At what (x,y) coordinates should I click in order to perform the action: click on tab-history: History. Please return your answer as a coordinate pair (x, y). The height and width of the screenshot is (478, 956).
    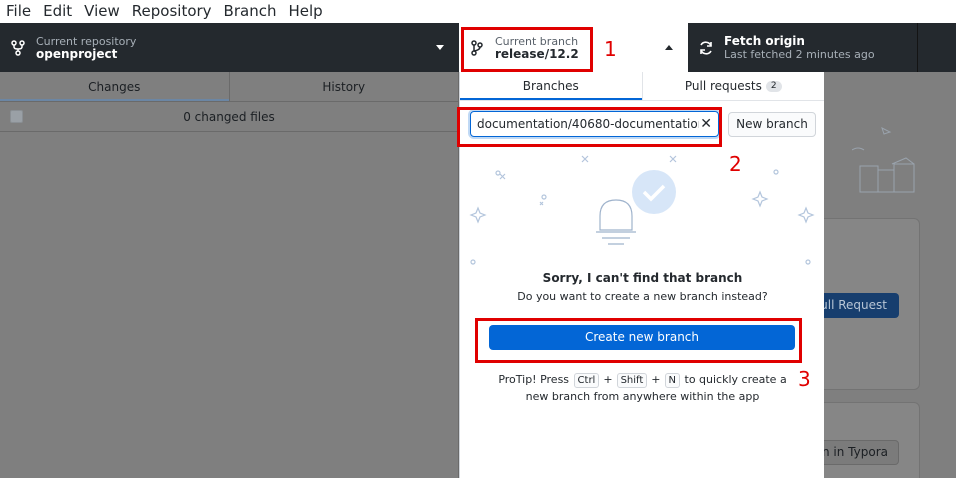
    Looking at the image, I should click on (343, 86).